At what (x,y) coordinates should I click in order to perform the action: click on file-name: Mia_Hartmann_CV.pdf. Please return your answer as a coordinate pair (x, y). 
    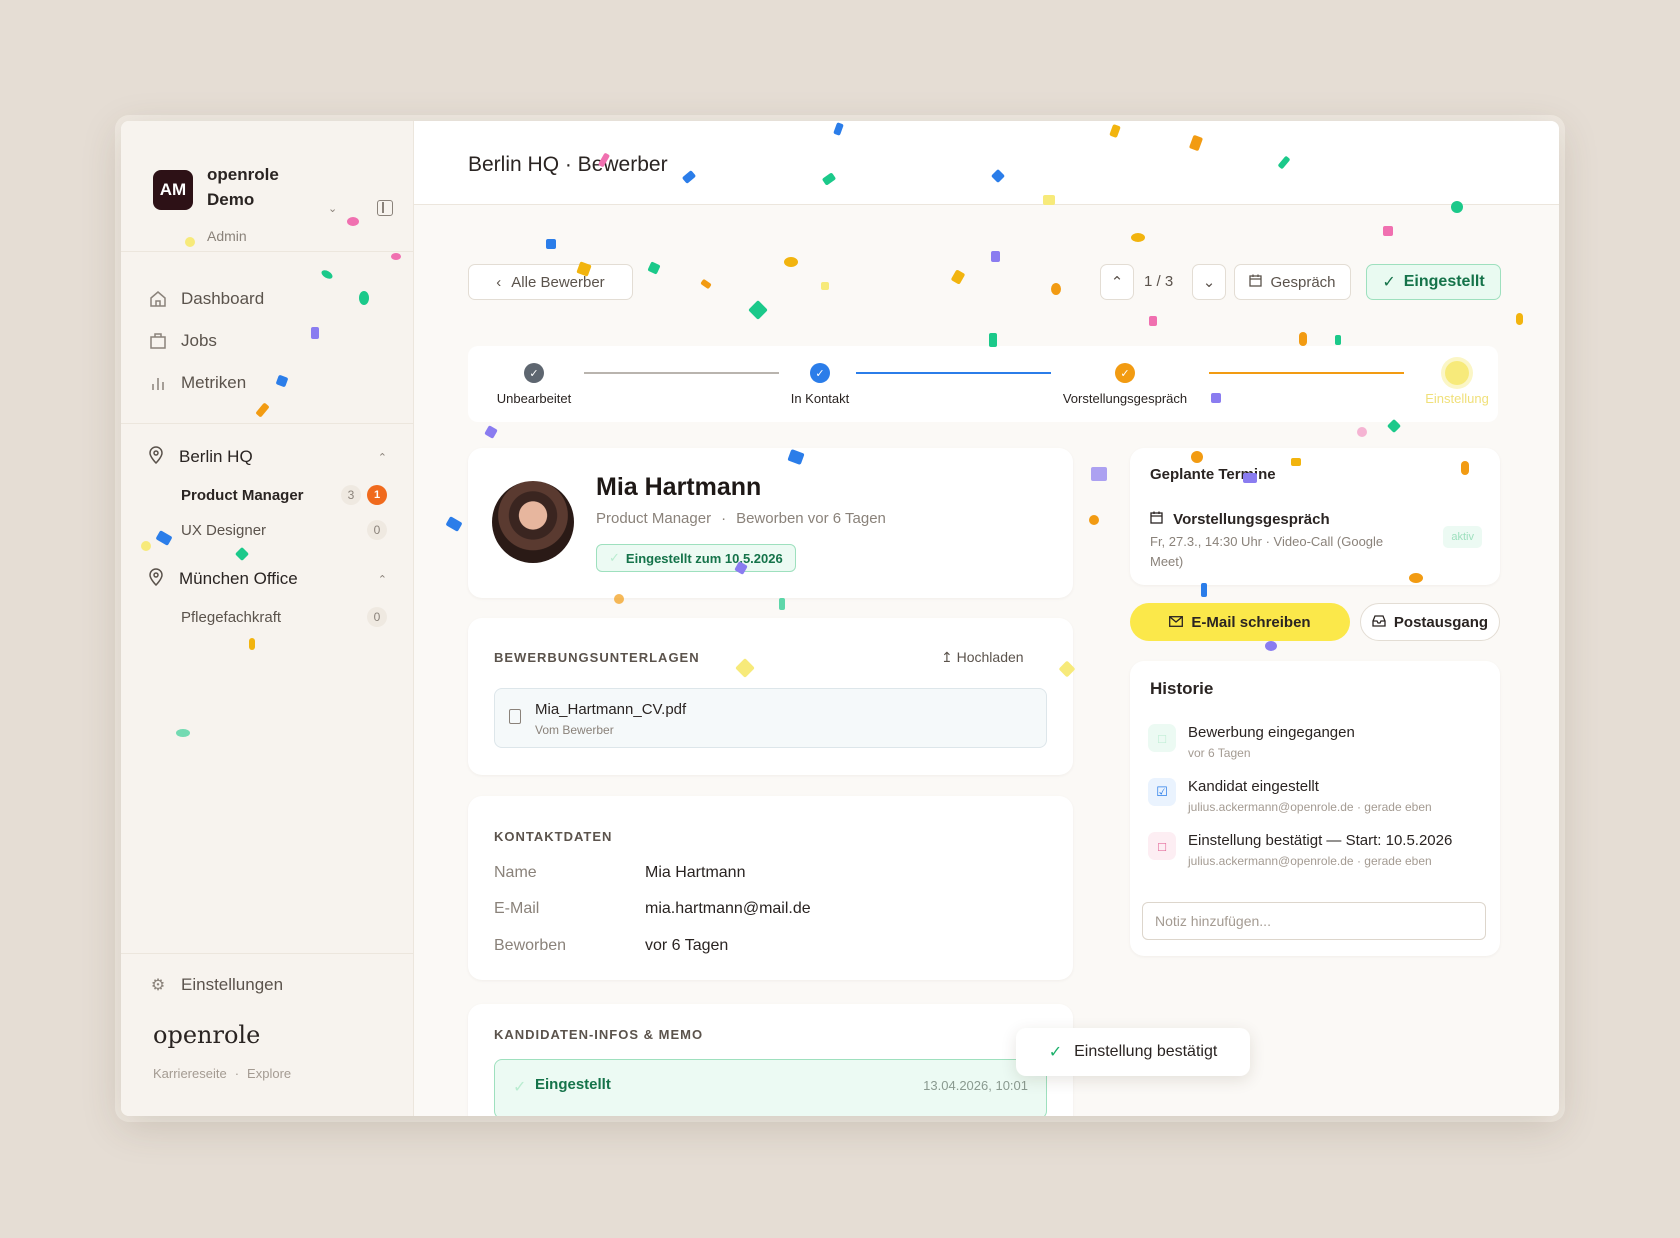
    Looking at the image, I should click on (611, 709).